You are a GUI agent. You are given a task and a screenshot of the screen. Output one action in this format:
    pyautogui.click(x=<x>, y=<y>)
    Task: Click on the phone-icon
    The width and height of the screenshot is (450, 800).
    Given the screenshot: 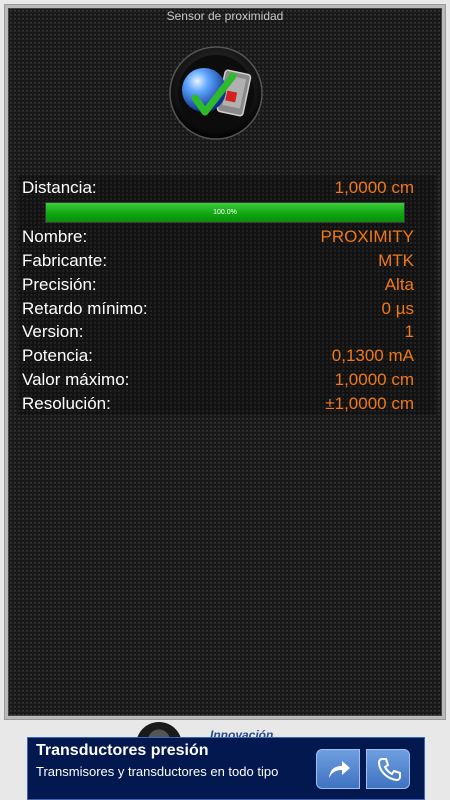 What is the action you would take?
    pyautogui.click(x=389, y=769)
    